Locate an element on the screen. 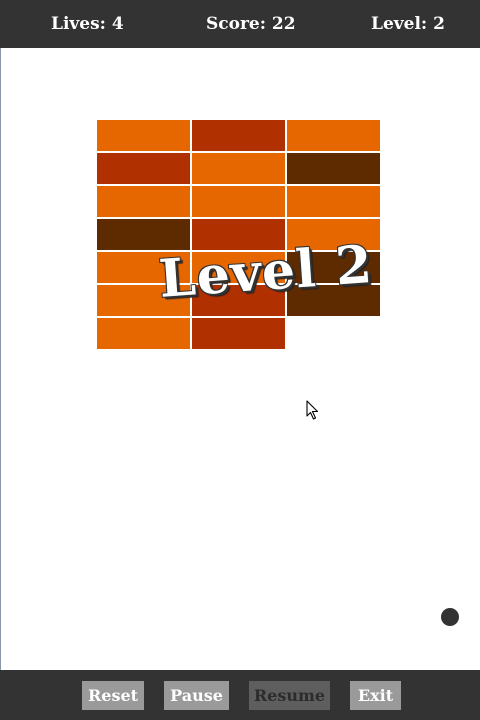 This screenshot has width=480, height=720. ball is located at coordinates (450, 617).